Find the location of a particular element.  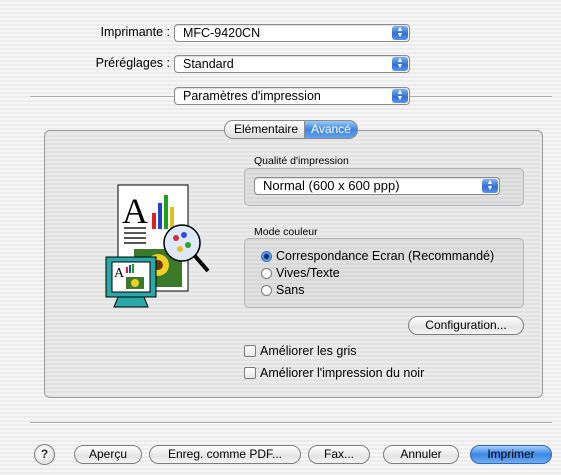

radio-correspondance-ecran: Correspondance Ecran (Recommandé) is located at coordinates (377, 256).